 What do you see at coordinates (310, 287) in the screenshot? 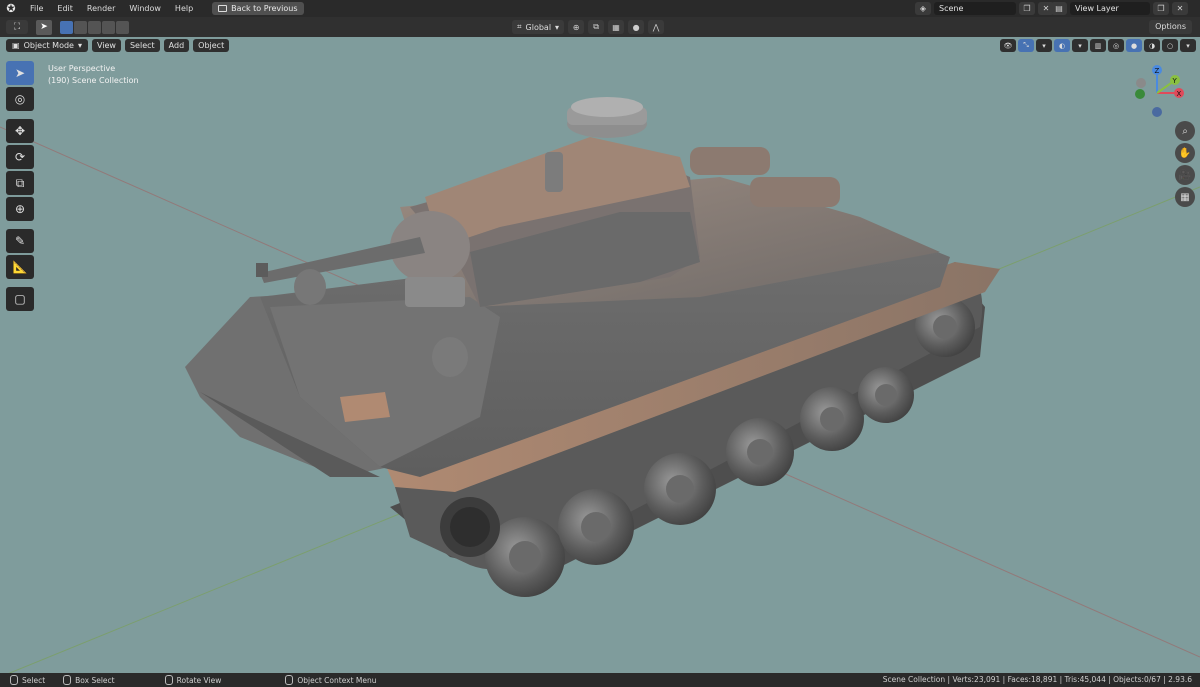
I see `headlight-left` at bounding box center [310, 287].